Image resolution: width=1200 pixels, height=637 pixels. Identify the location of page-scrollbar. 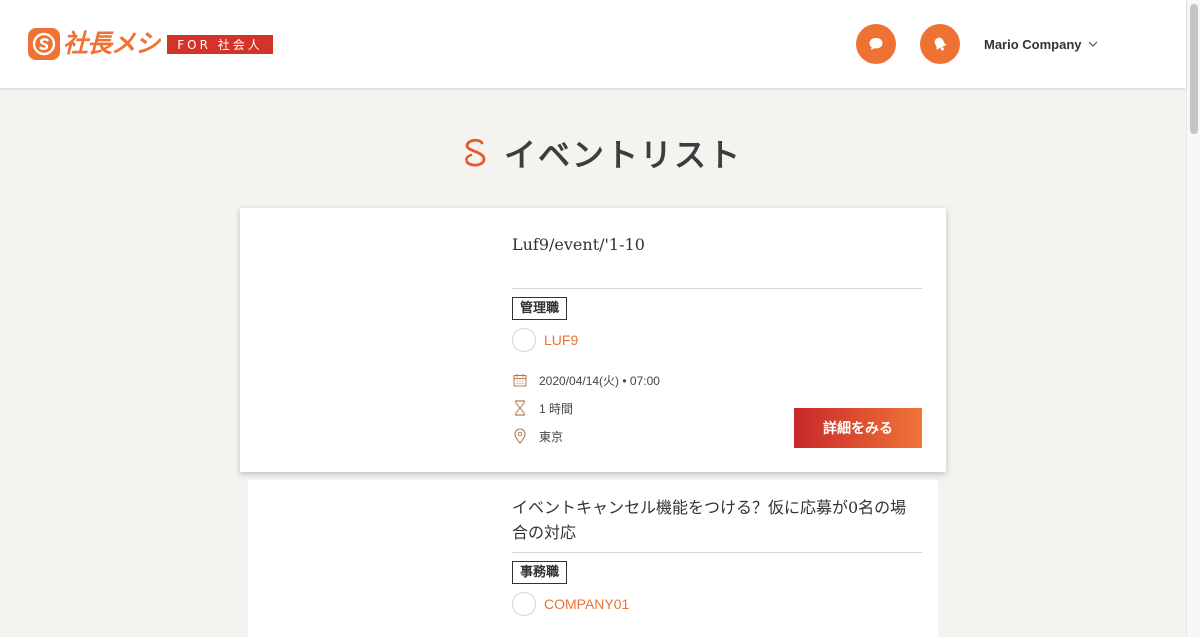
(1193, 318).